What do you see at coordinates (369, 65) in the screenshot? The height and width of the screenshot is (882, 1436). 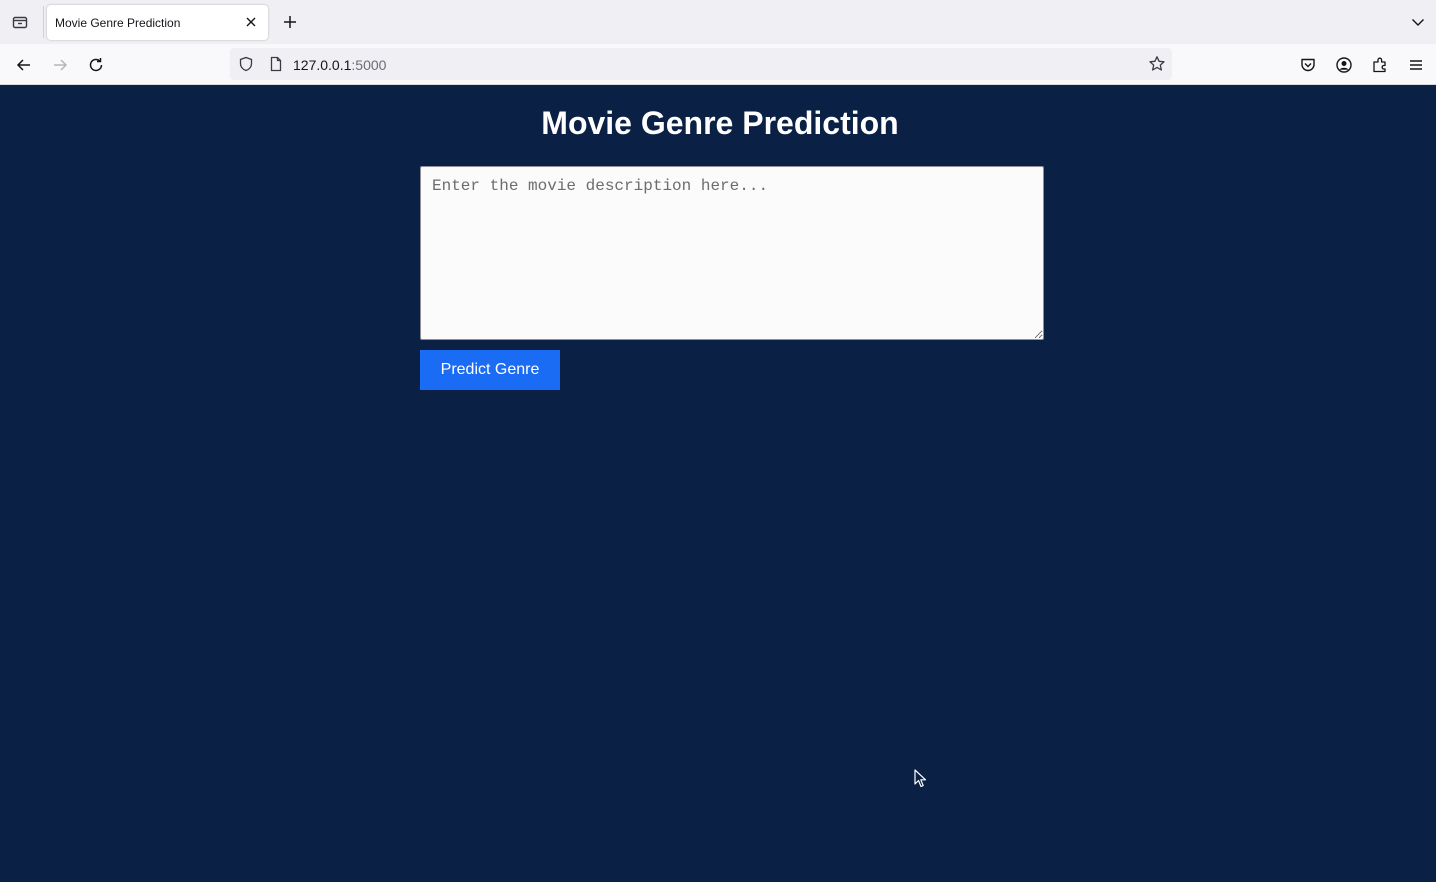 I see `url-port: :5000` at bounding box center [369, 65].